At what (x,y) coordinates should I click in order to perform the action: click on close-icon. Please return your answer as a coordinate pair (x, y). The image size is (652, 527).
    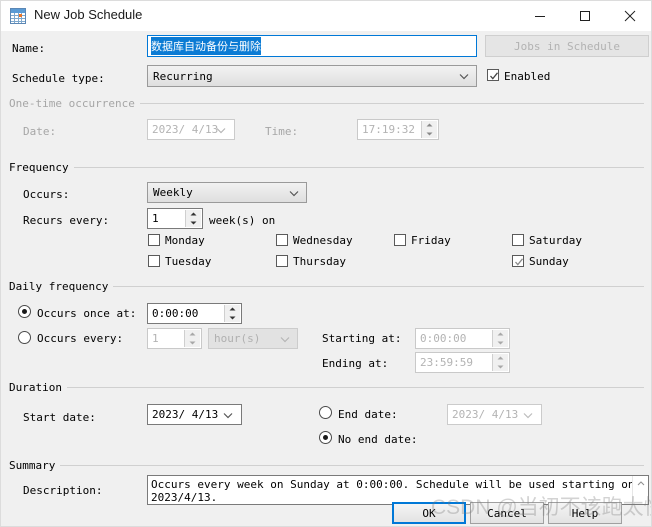
    Looking at the image, I should click on (629, 15).